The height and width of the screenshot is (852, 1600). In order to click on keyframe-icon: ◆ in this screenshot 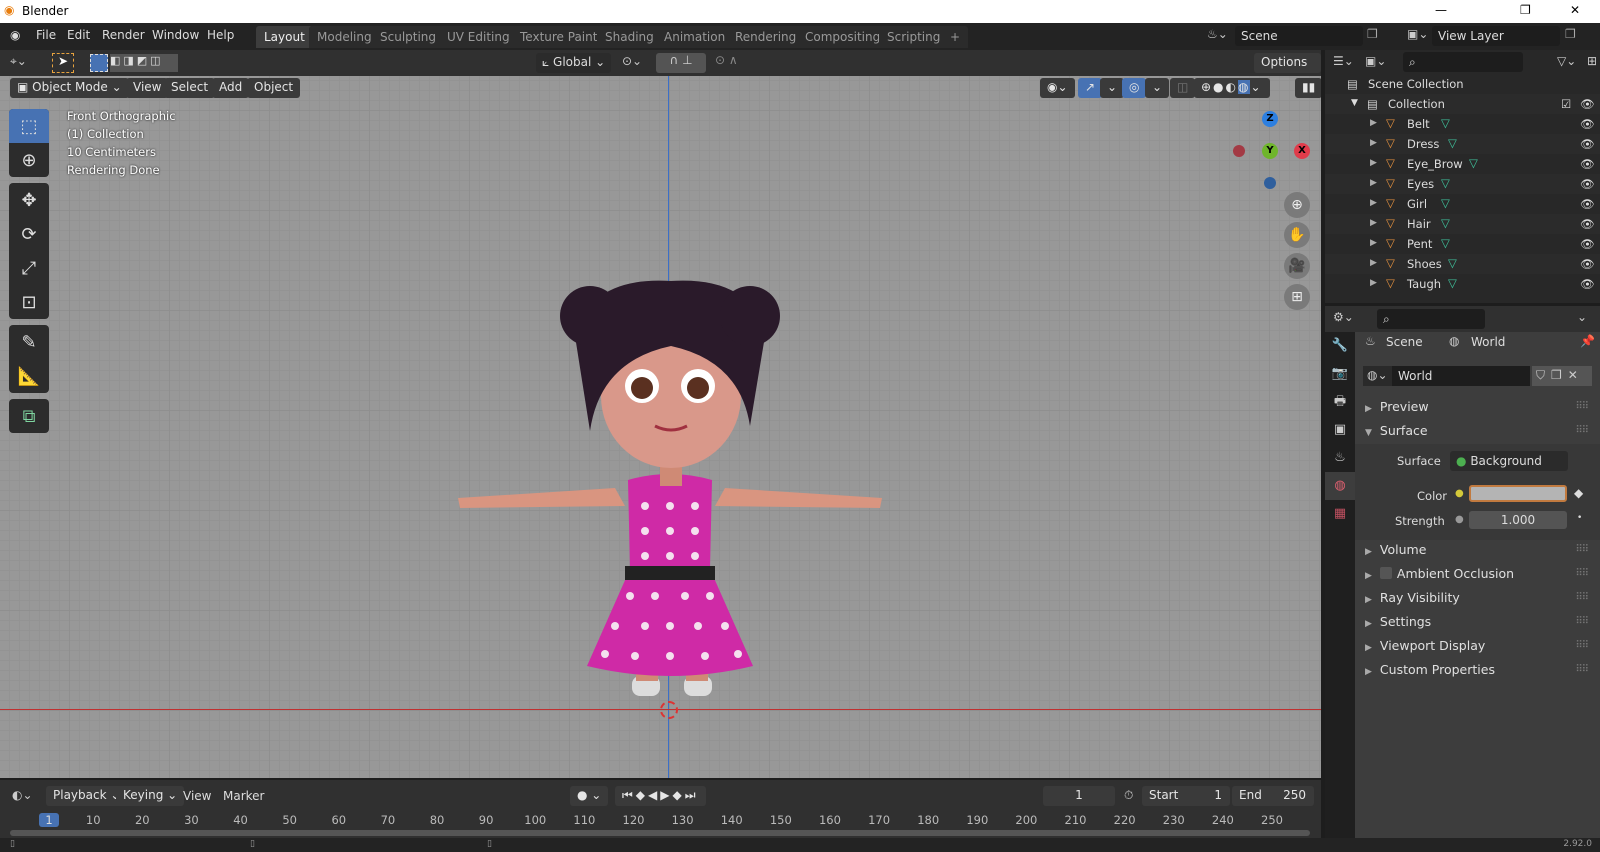, I will do `click(1578, 493)`.